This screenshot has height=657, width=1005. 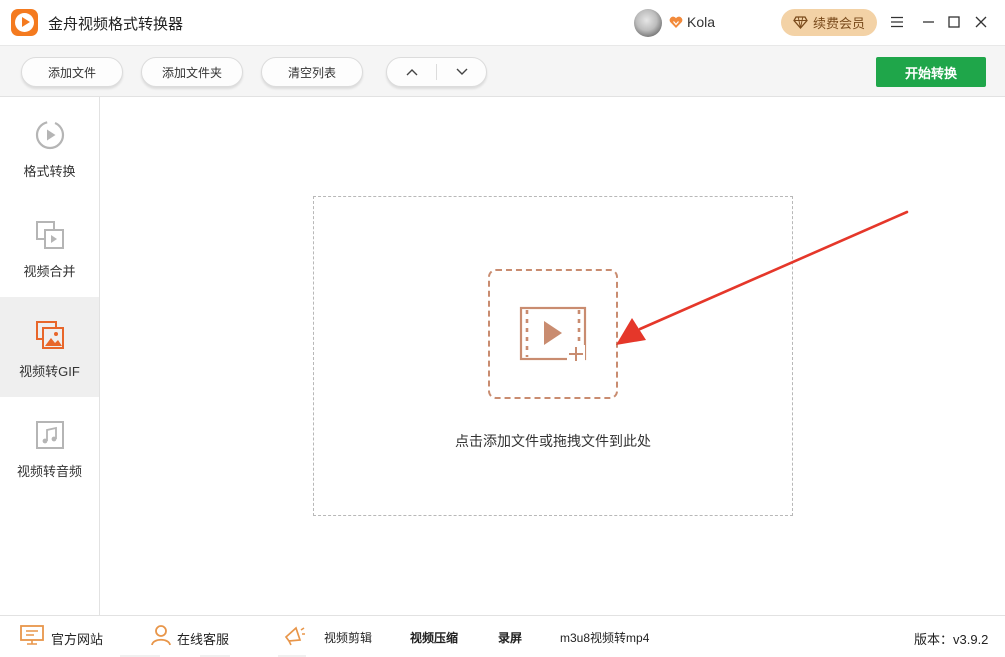 What do you see at coordinates (312, 72) in the screenshot?
I see `clear-list-button: 清空列表` at bounding box center [312, 72].